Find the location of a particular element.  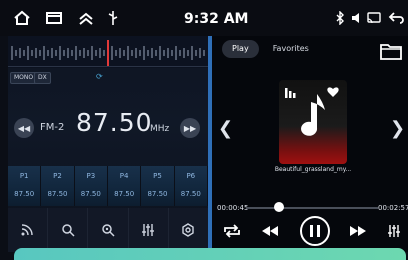

frequency-scale is located at coordinates (108, 52).